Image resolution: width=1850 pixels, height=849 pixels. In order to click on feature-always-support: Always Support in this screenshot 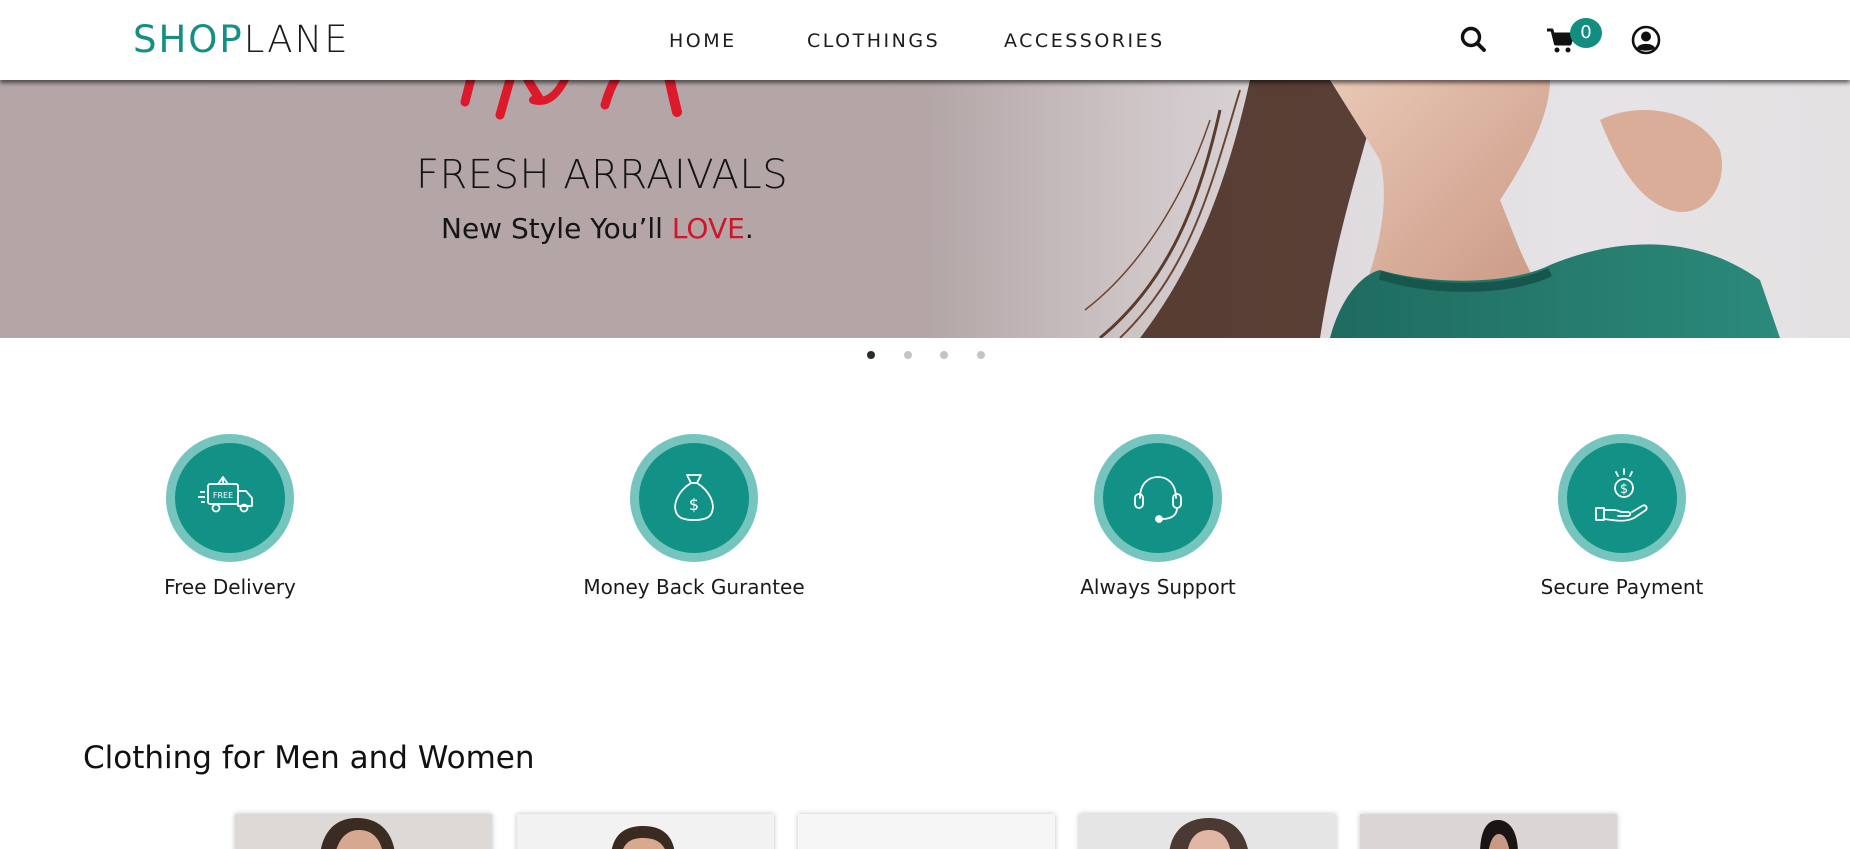, I will do `click(1158, 516)`.